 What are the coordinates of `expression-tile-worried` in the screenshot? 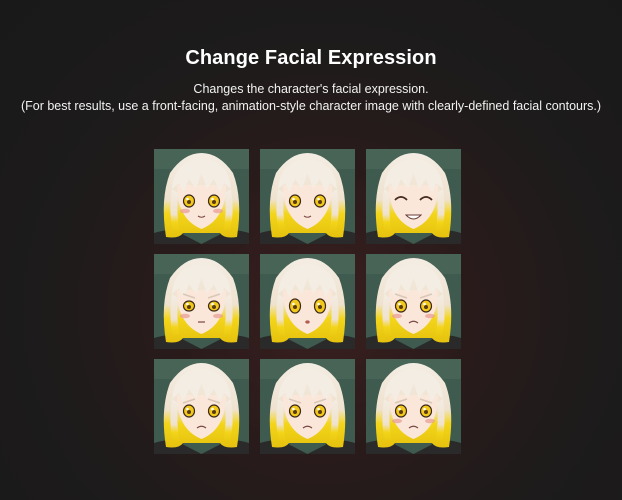 It's located at (201, 406).